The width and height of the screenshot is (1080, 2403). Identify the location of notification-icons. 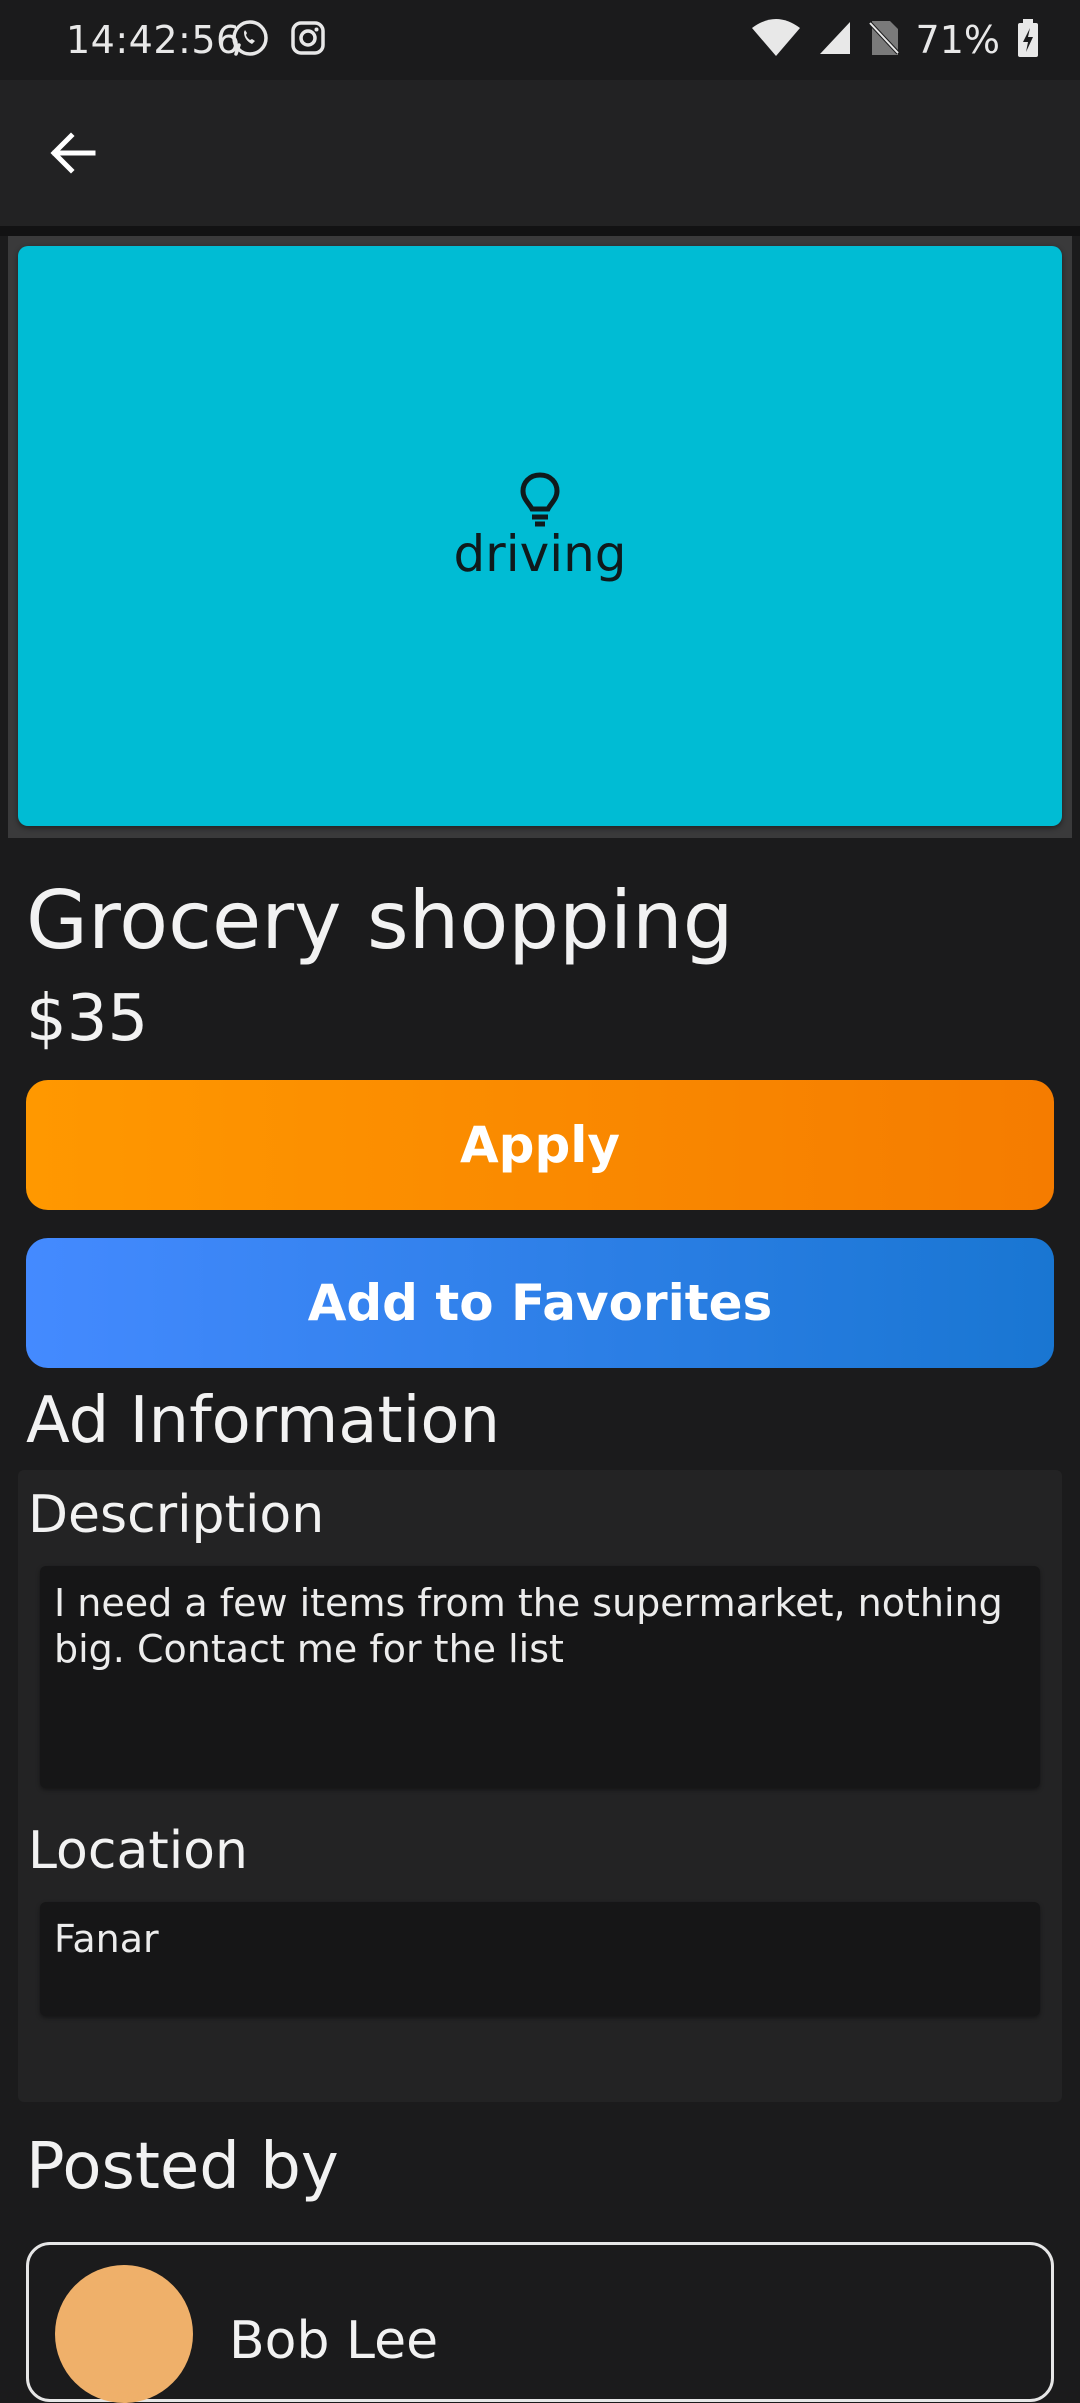
(279, 40).